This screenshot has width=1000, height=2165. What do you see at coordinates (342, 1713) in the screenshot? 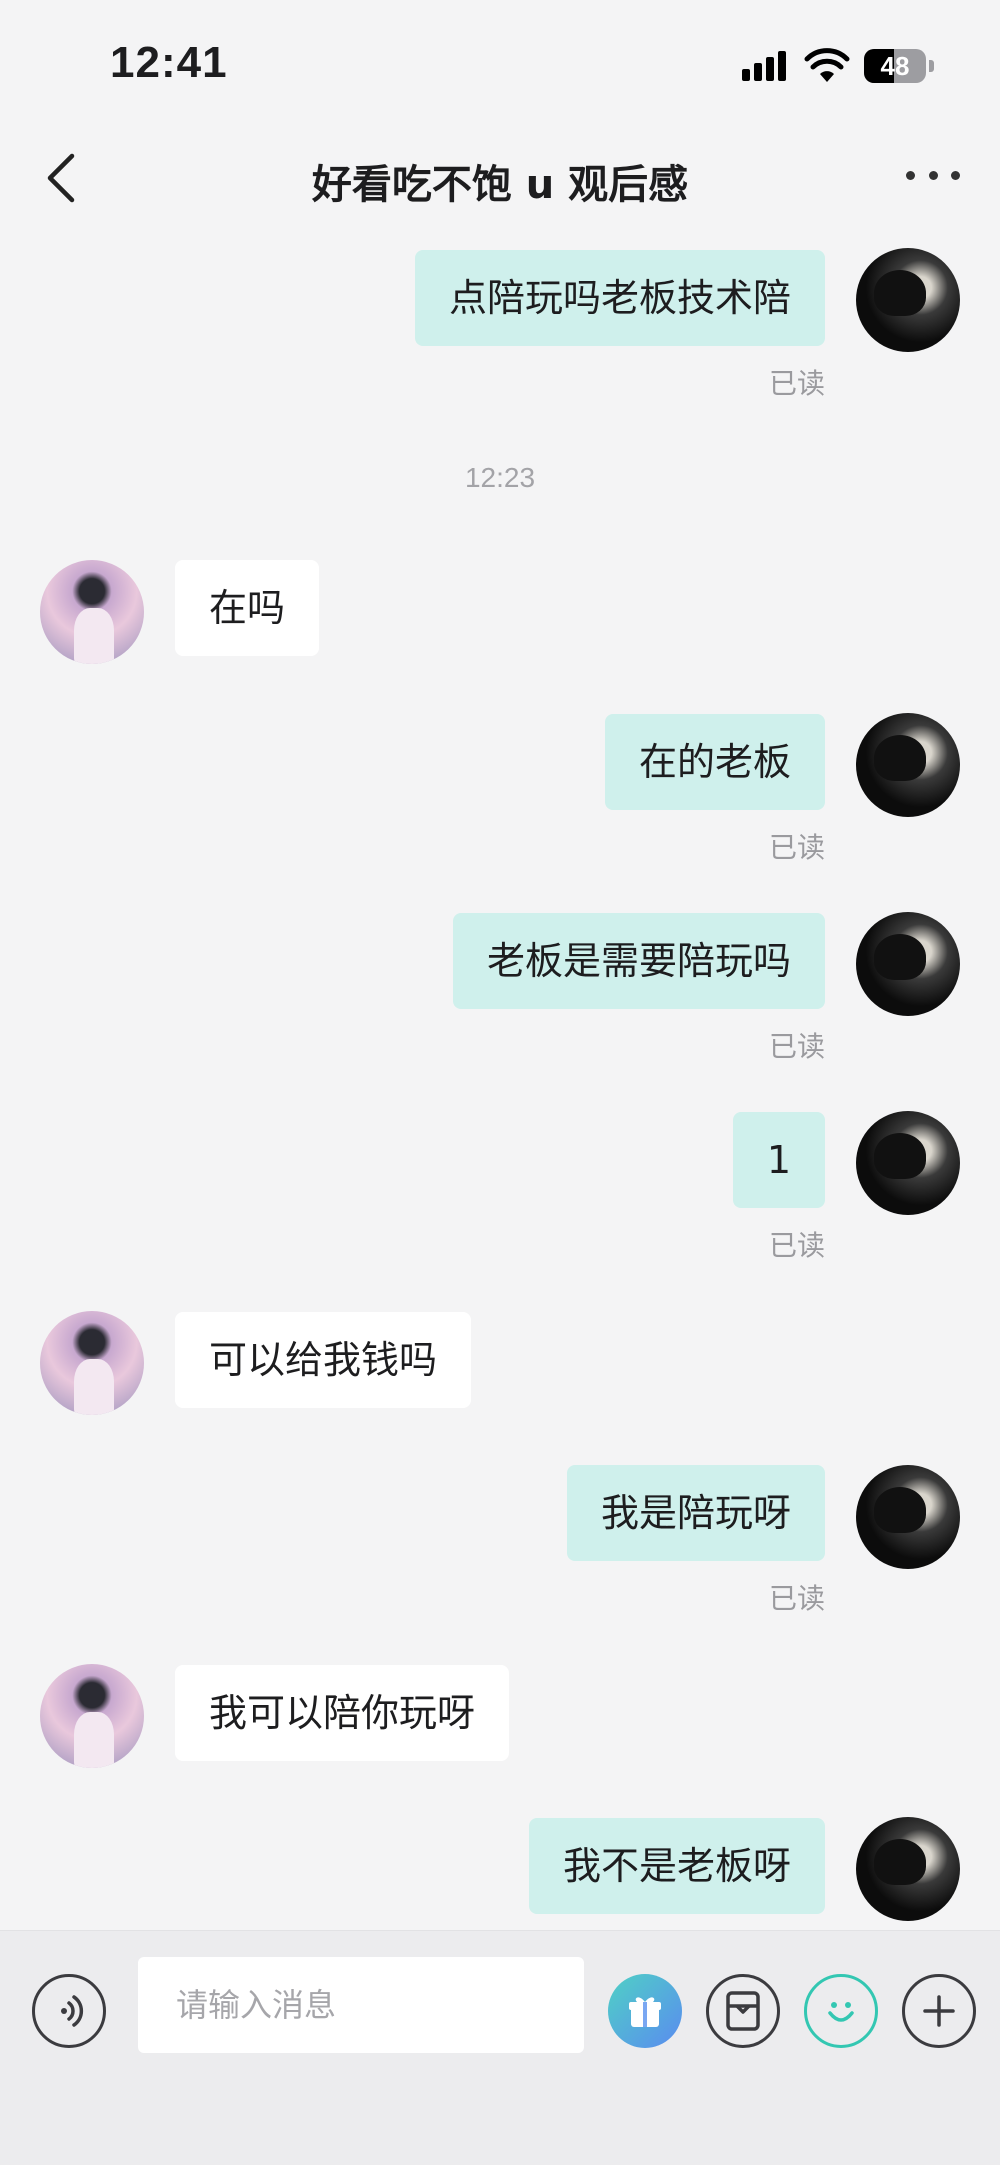
I see `message-bubble-incoming: 我可以陪你玩呀` at bounding box center [342, 1713].